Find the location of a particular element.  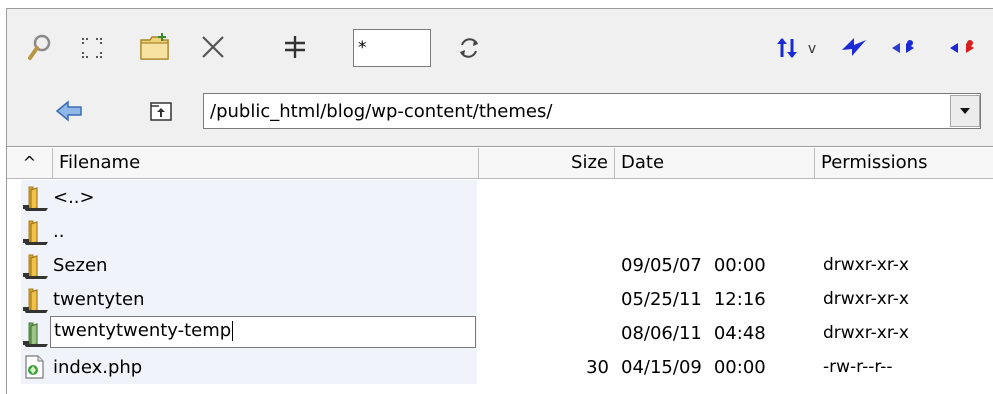

text-cursor is located at coordinates (233, 331).